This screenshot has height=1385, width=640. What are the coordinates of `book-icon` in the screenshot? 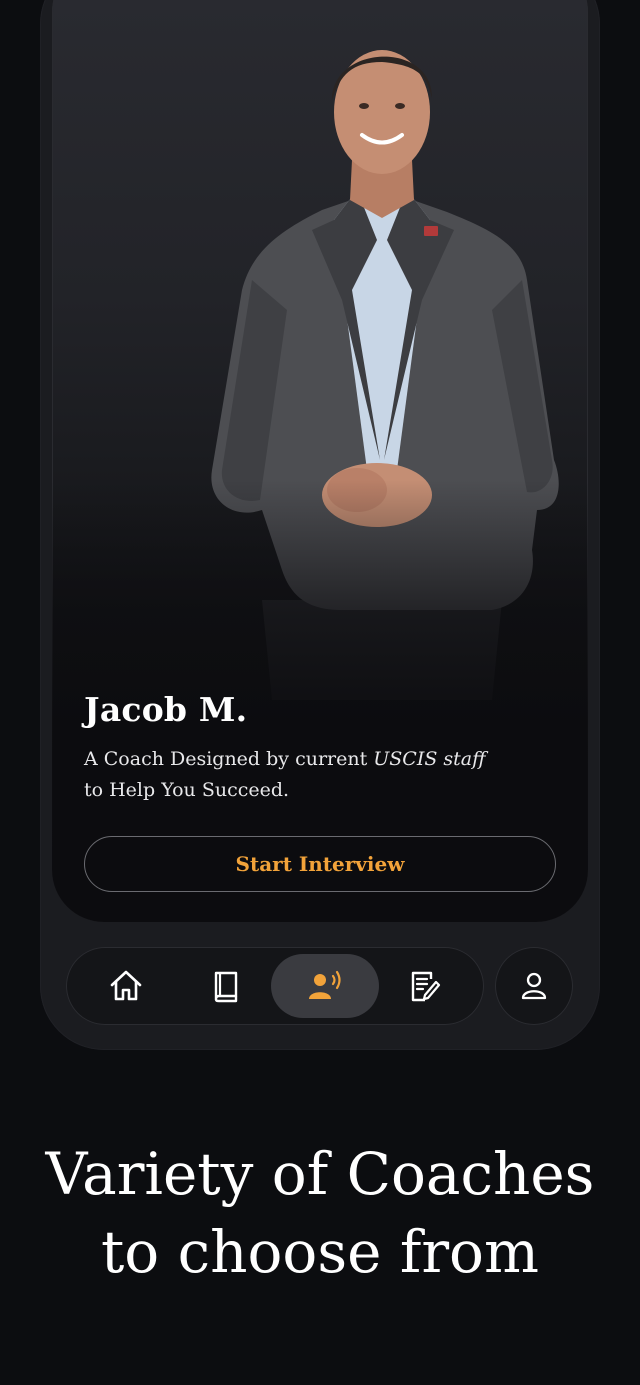 It's located at (226, 987).